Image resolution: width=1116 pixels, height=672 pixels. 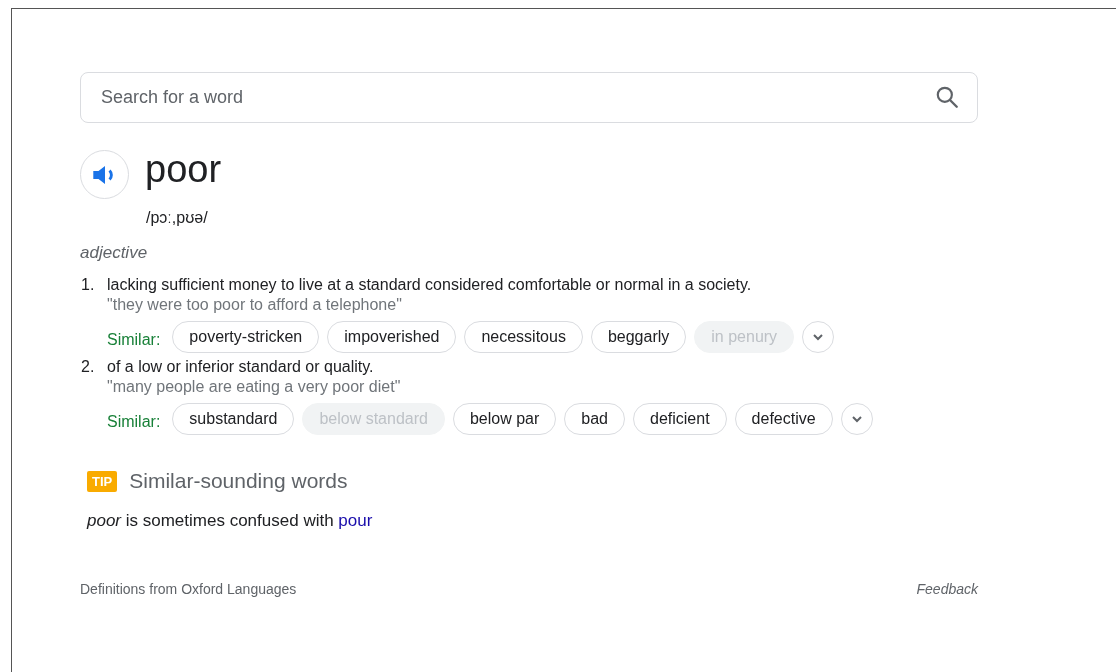 I want to click on feedback-link: Feedback, so click(x=947, y=589).